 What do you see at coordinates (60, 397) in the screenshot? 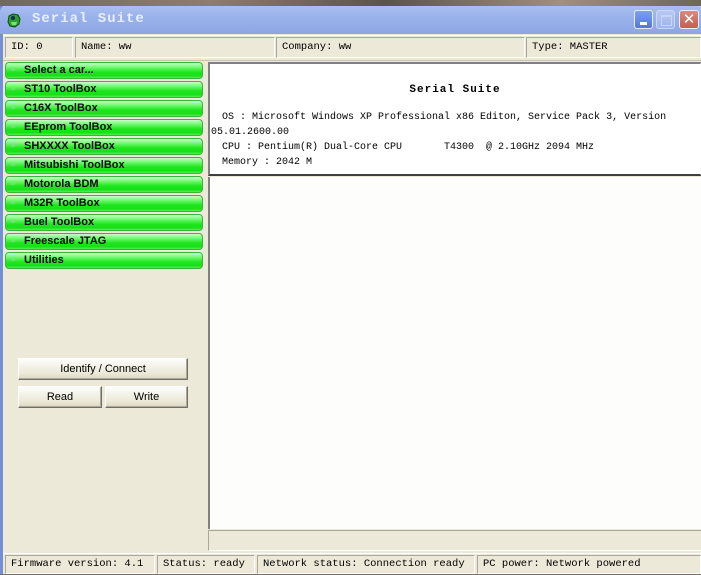
I see `read-button: Read` at bounding box center [60, 397].